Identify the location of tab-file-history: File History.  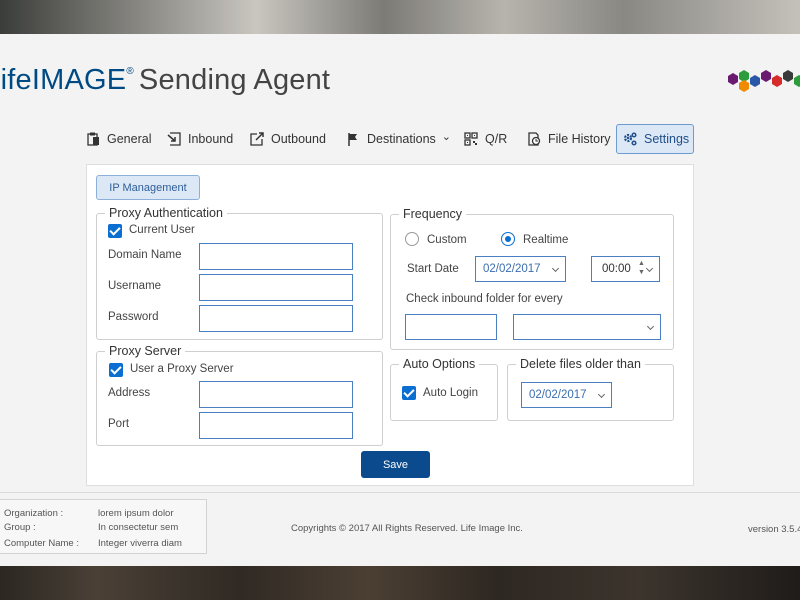
(569, 139).